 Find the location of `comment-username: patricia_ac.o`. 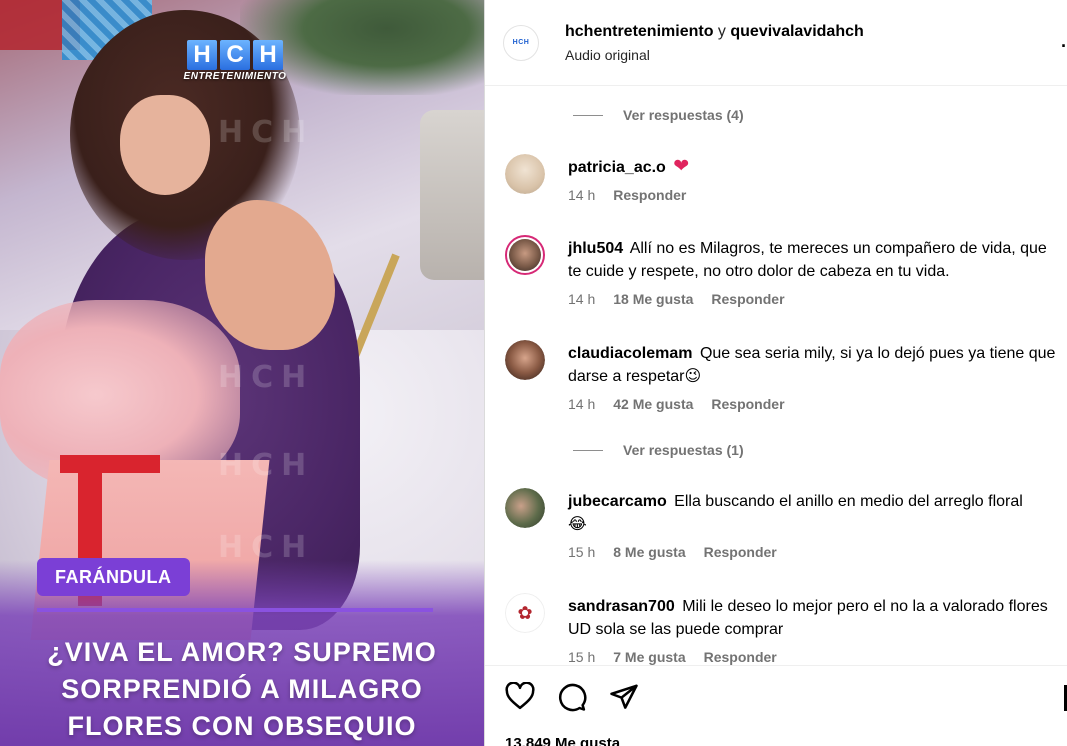

comment-username: patricia_ac.o is located at coordinates (617, 167).